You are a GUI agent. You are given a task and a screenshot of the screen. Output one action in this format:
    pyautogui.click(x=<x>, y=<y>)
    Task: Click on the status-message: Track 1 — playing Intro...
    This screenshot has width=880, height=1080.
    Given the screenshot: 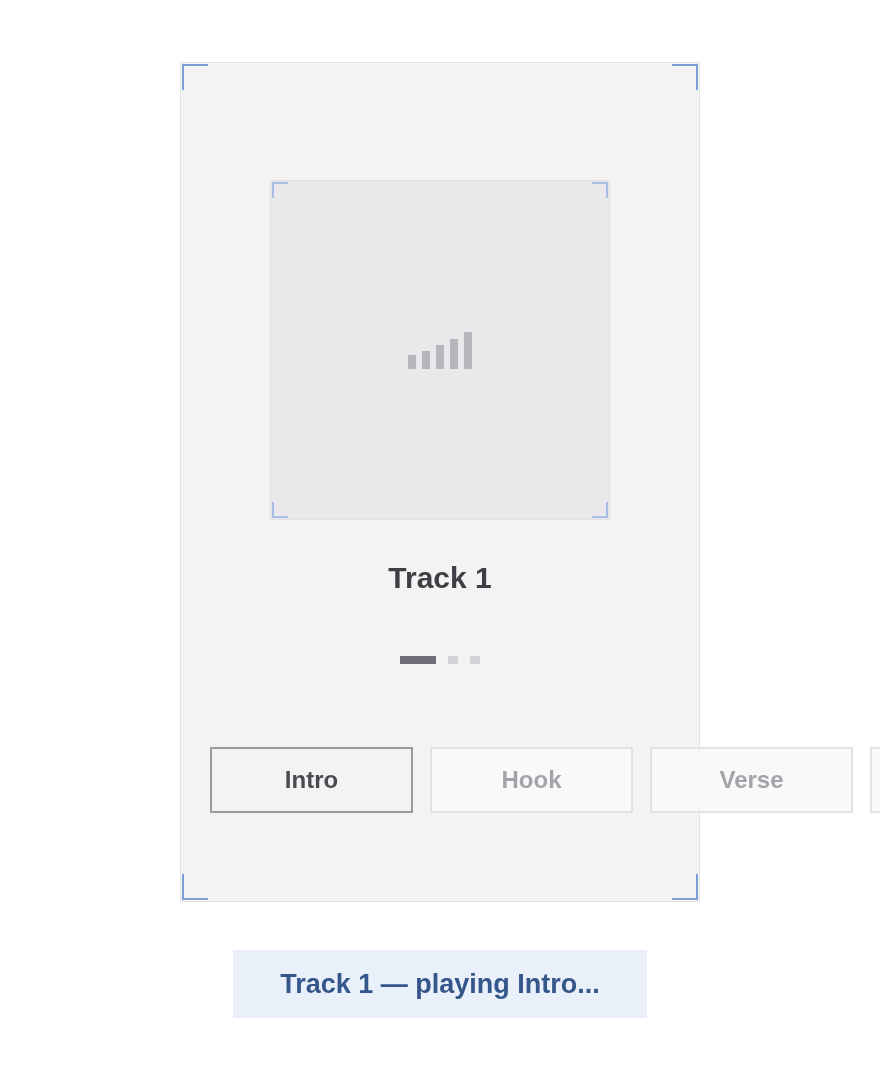 What is the action you would take?
    pyautogui.click(x=440, y=984)
    